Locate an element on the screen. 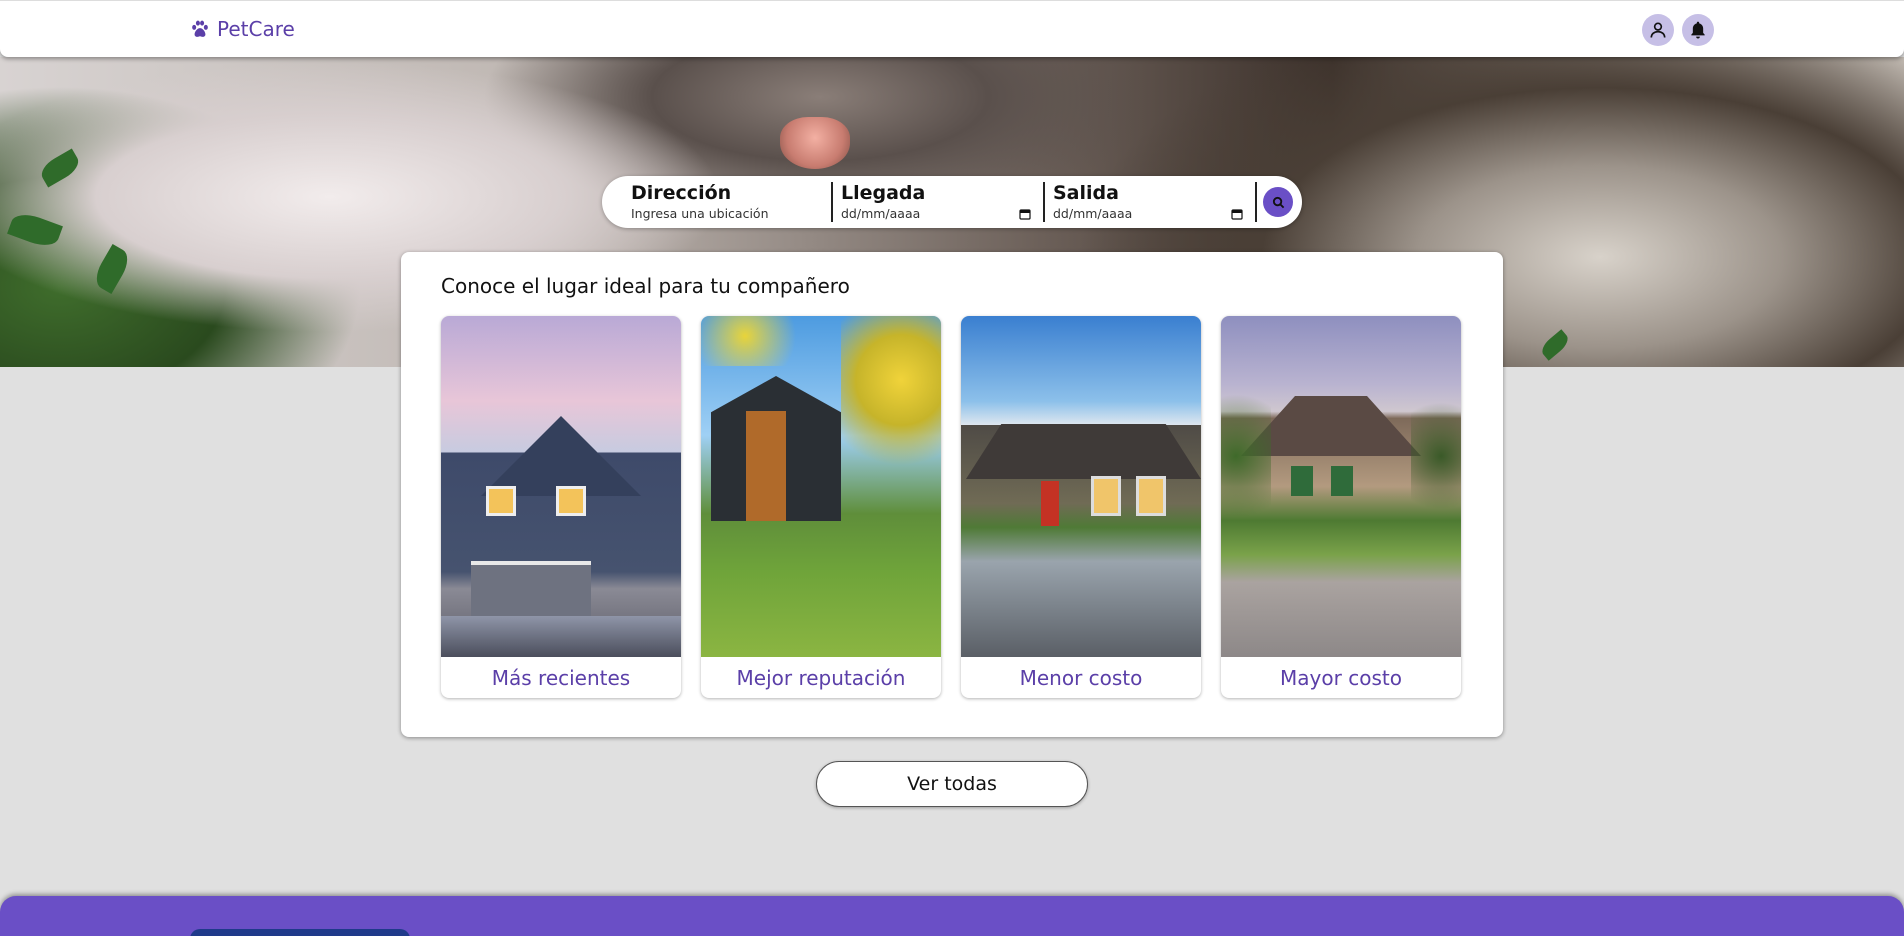 This screenshot has height=936, width=1904. search-icon is located at coordinates (1278, 202).